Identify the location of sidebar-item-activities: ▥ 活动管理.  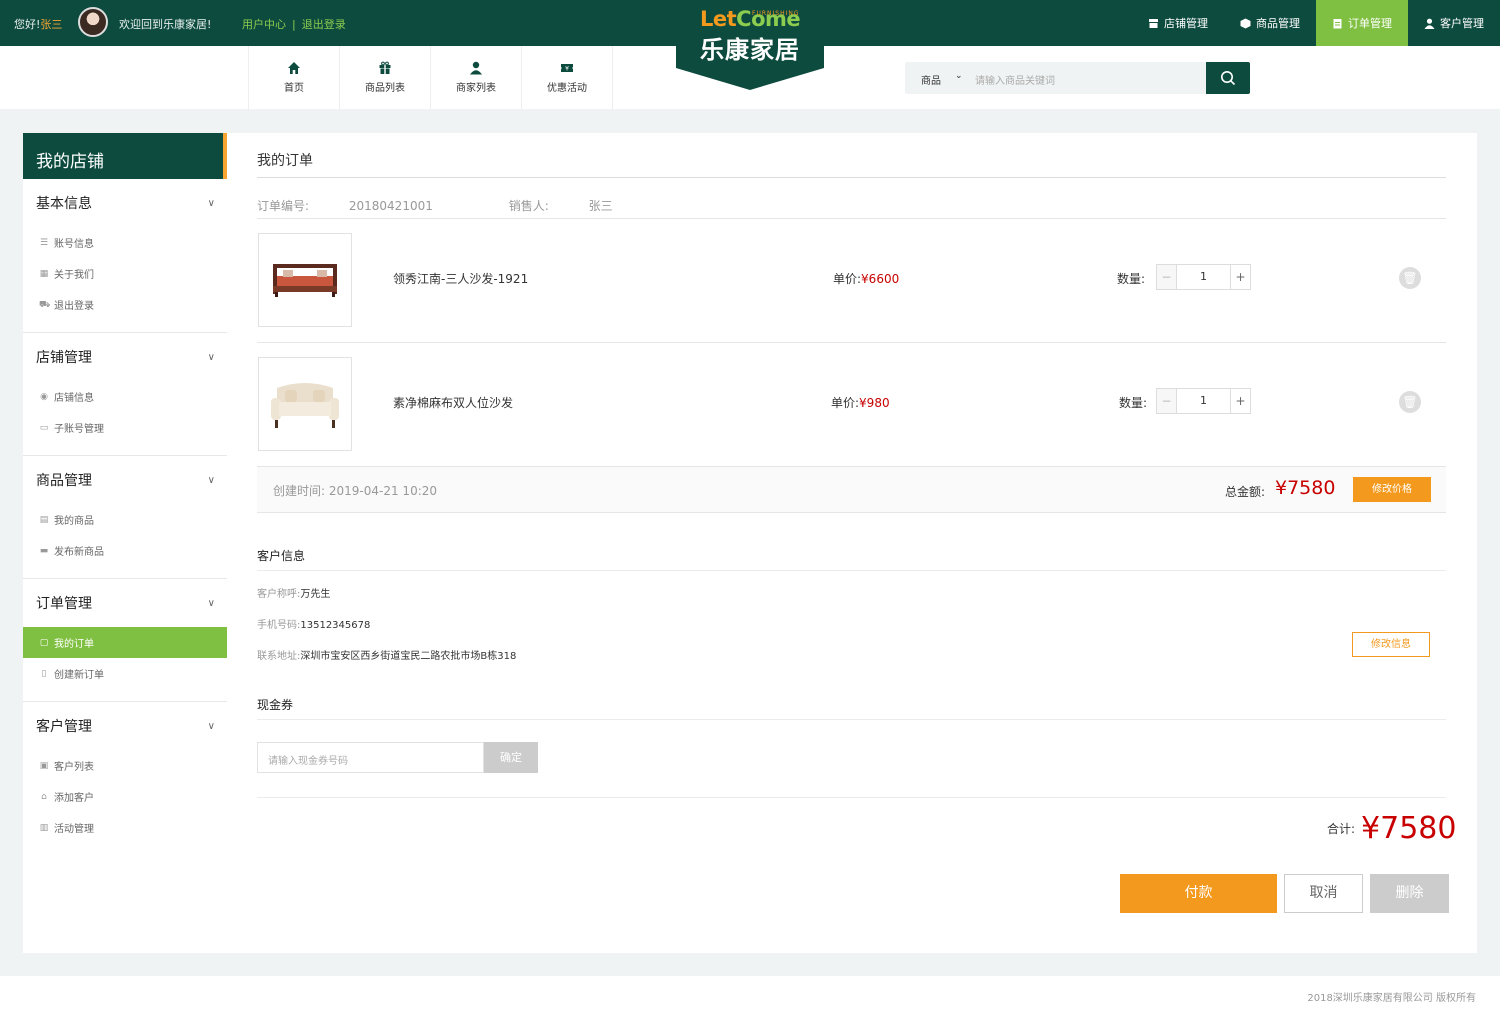
(125, 827).